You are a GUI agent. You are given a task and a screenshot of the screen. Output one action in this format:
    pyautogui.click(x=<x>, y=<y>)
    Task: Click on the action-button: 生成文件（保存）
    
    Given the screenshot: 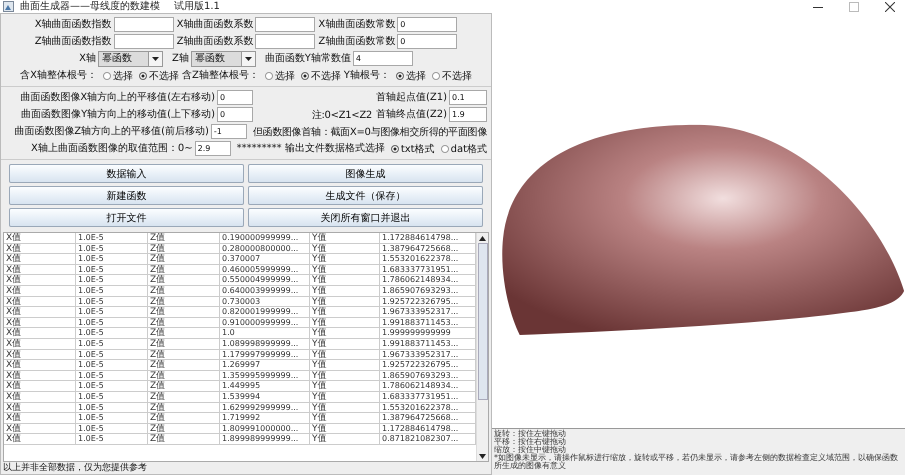 What is the action you would take?
    pyautogui.click(x=365, y=195)
    